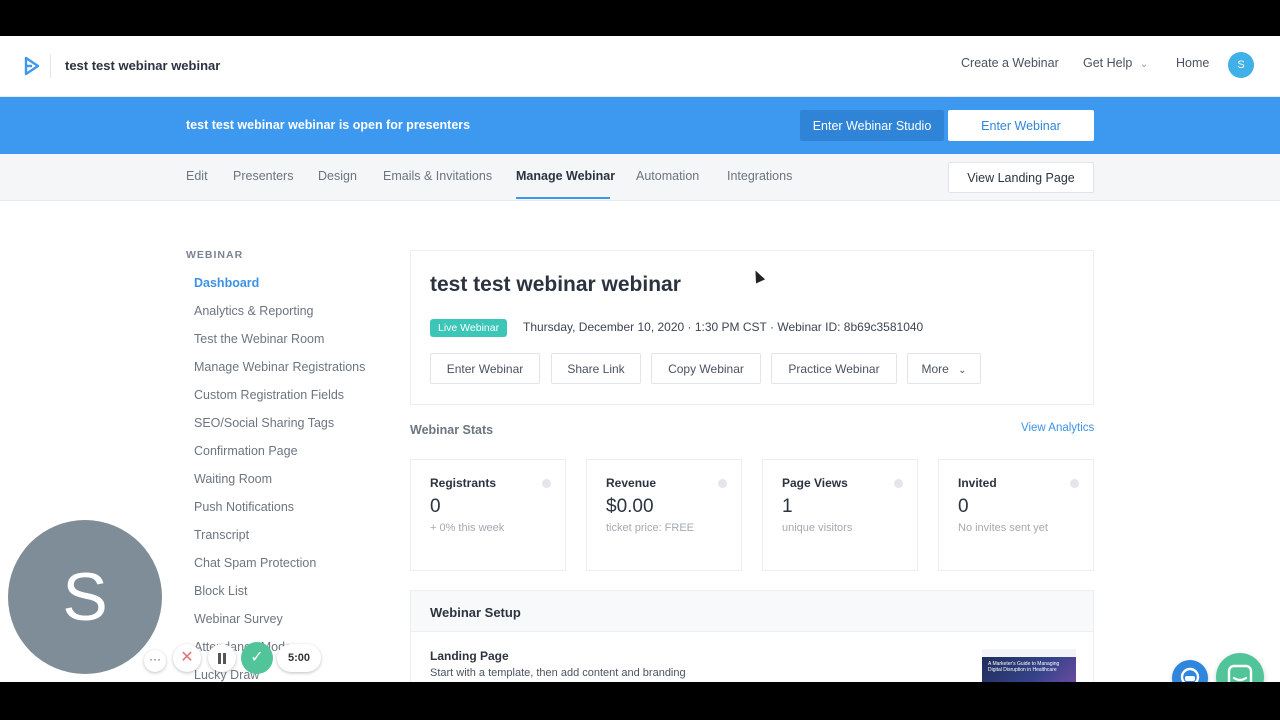  I want to click on headset-icon, so click(1190, 674).